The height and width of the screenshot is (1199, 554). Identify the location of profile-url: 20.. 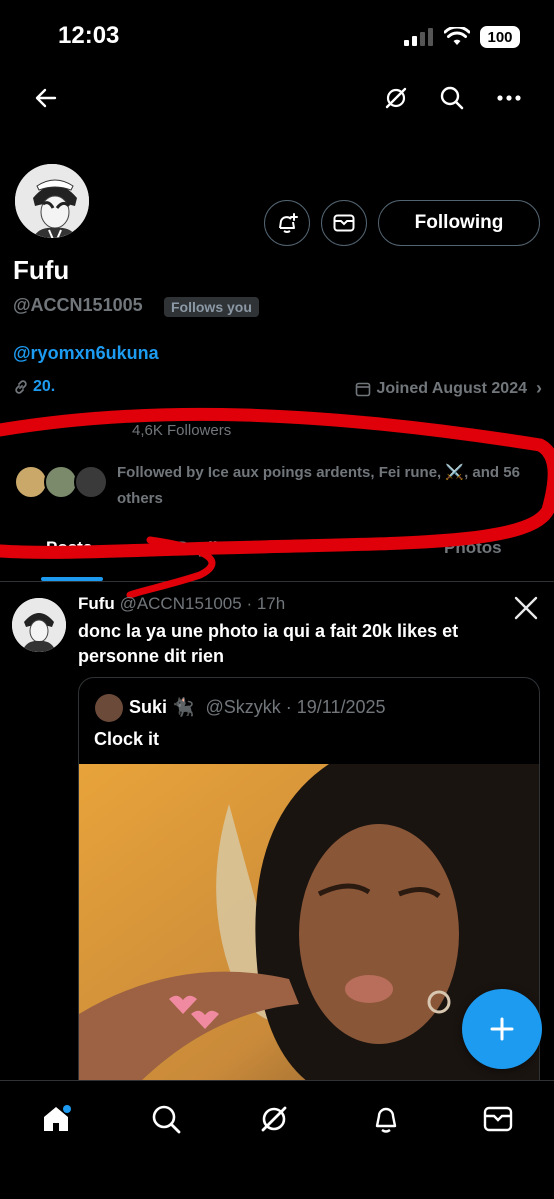
(34, 387).